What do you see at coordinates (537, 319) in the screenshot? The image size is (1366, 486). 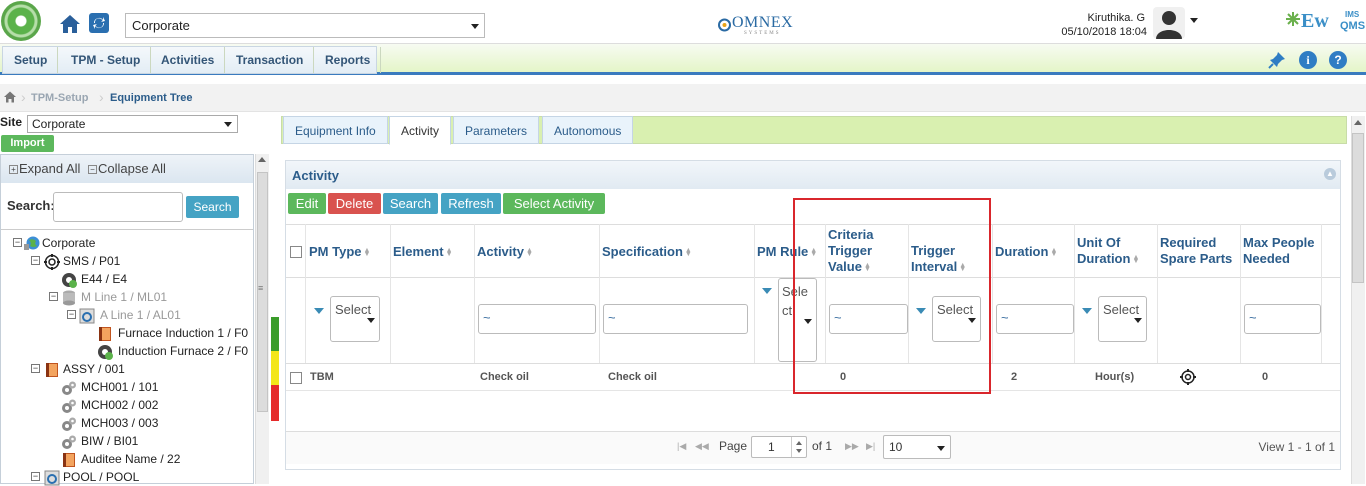 I see `activity-filter-input: ~` at bounding box center [537, 319].